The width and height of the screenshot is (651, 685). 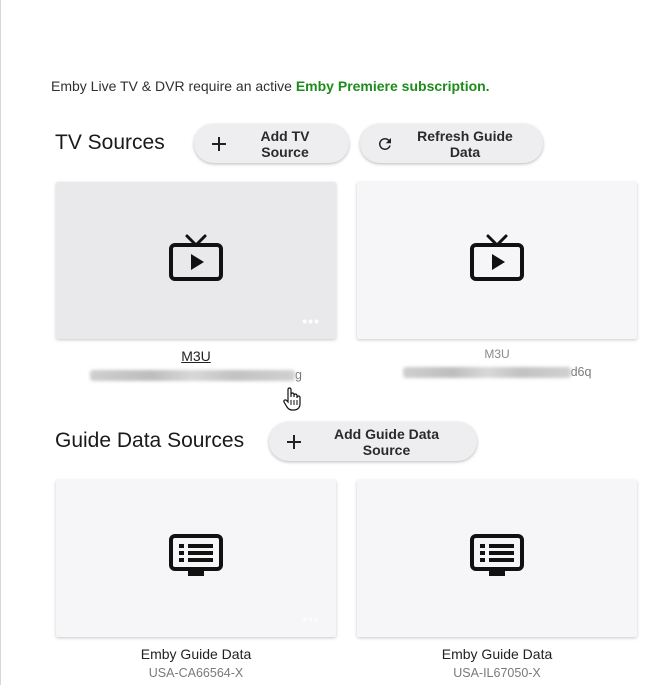 I want to click on guide-source-id: USA-CA66564-X, so click(x=196, y=673).